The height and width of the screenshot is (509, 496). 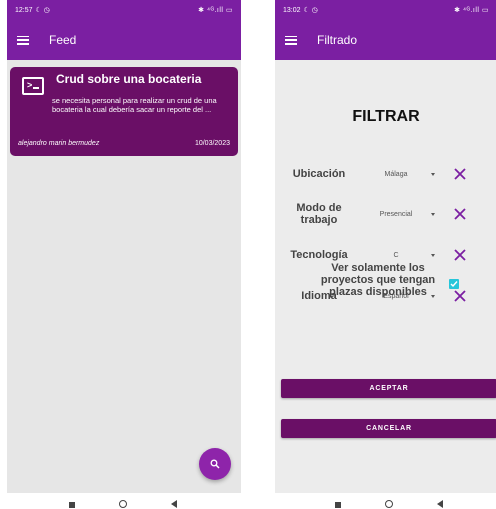 I want to click on search-icon, so click(x=215, y=464).